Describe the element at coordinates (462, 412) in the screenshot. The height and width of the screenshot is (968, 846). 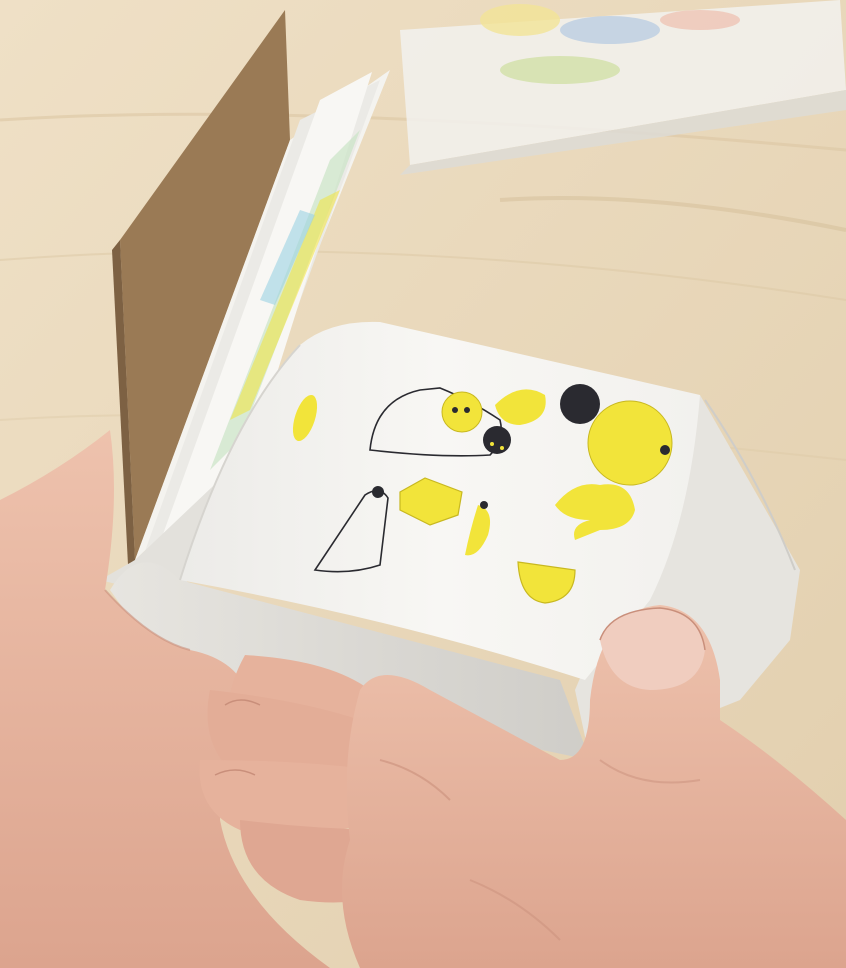
I see `yellow-face` at that location.